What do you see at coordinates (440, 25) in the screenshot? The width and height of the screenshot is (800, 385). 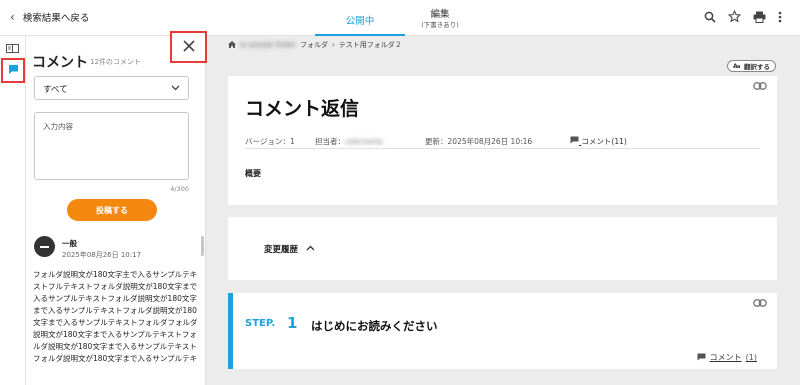 I see `tab-edit-sublabel: (下書きあり)` at bounding box center [440, 25].